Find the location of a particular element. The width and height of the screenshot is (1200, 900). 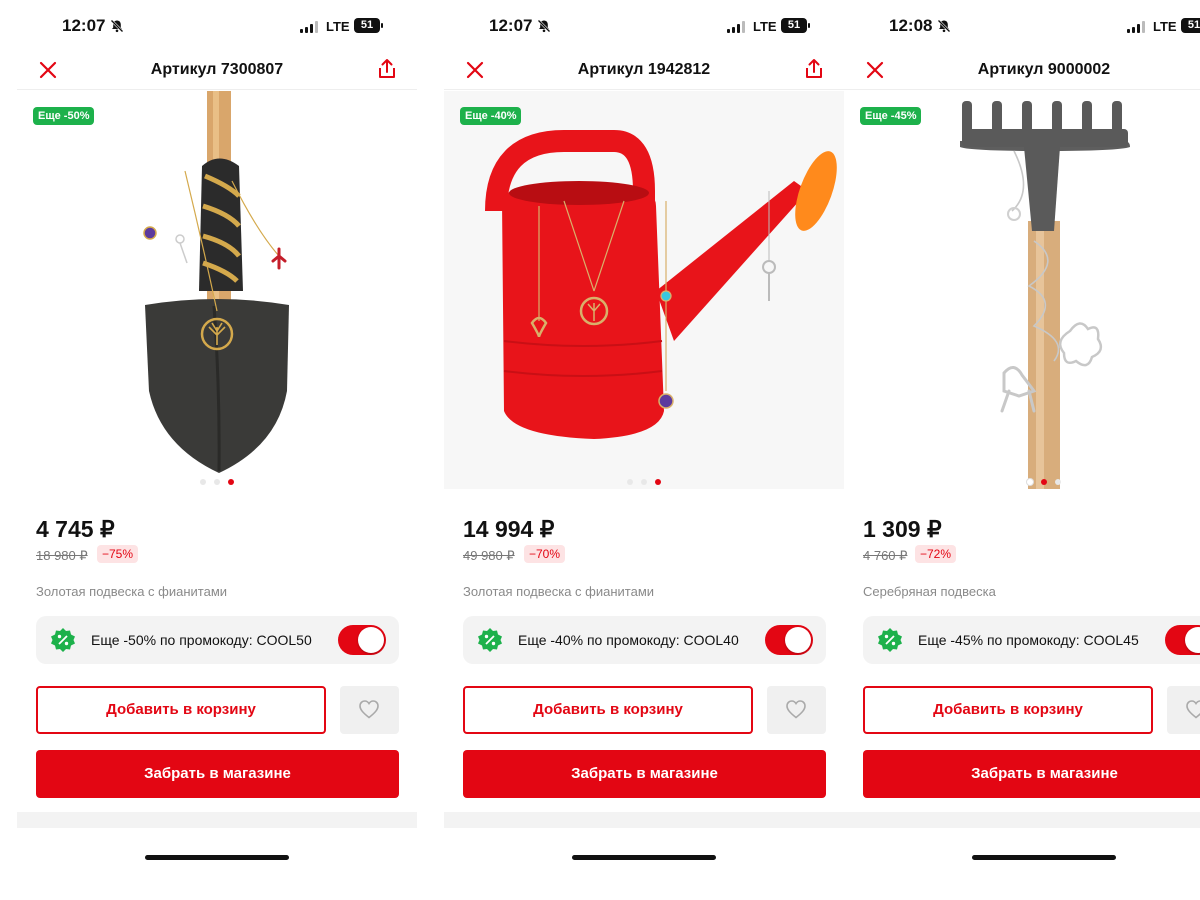

product-gallery: Еще -45% is located at coordinates (1022, 290).